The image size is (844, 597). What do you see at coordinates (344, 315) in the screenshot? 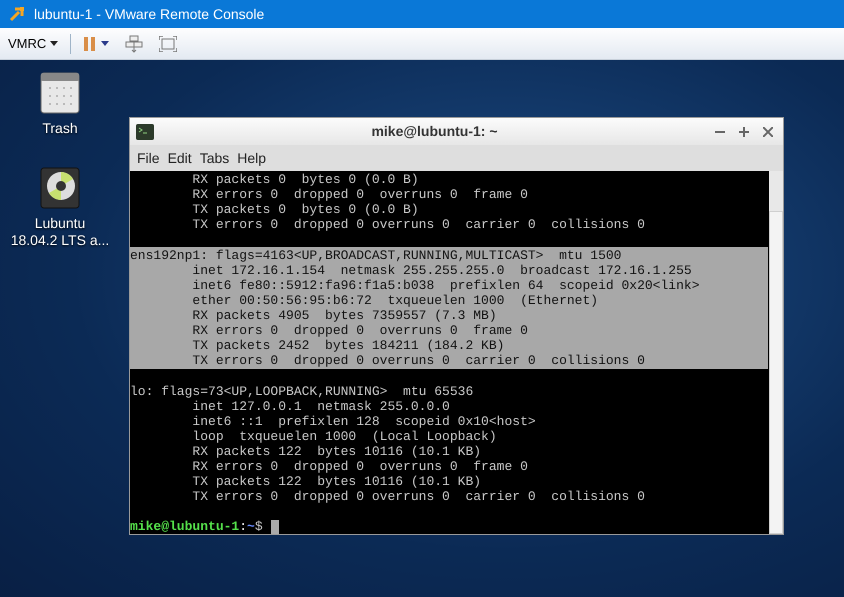
I see `terminal-line: RX packets 4905 bytes 7359557 (7.3 MB)` at bounding box center [344, 315].